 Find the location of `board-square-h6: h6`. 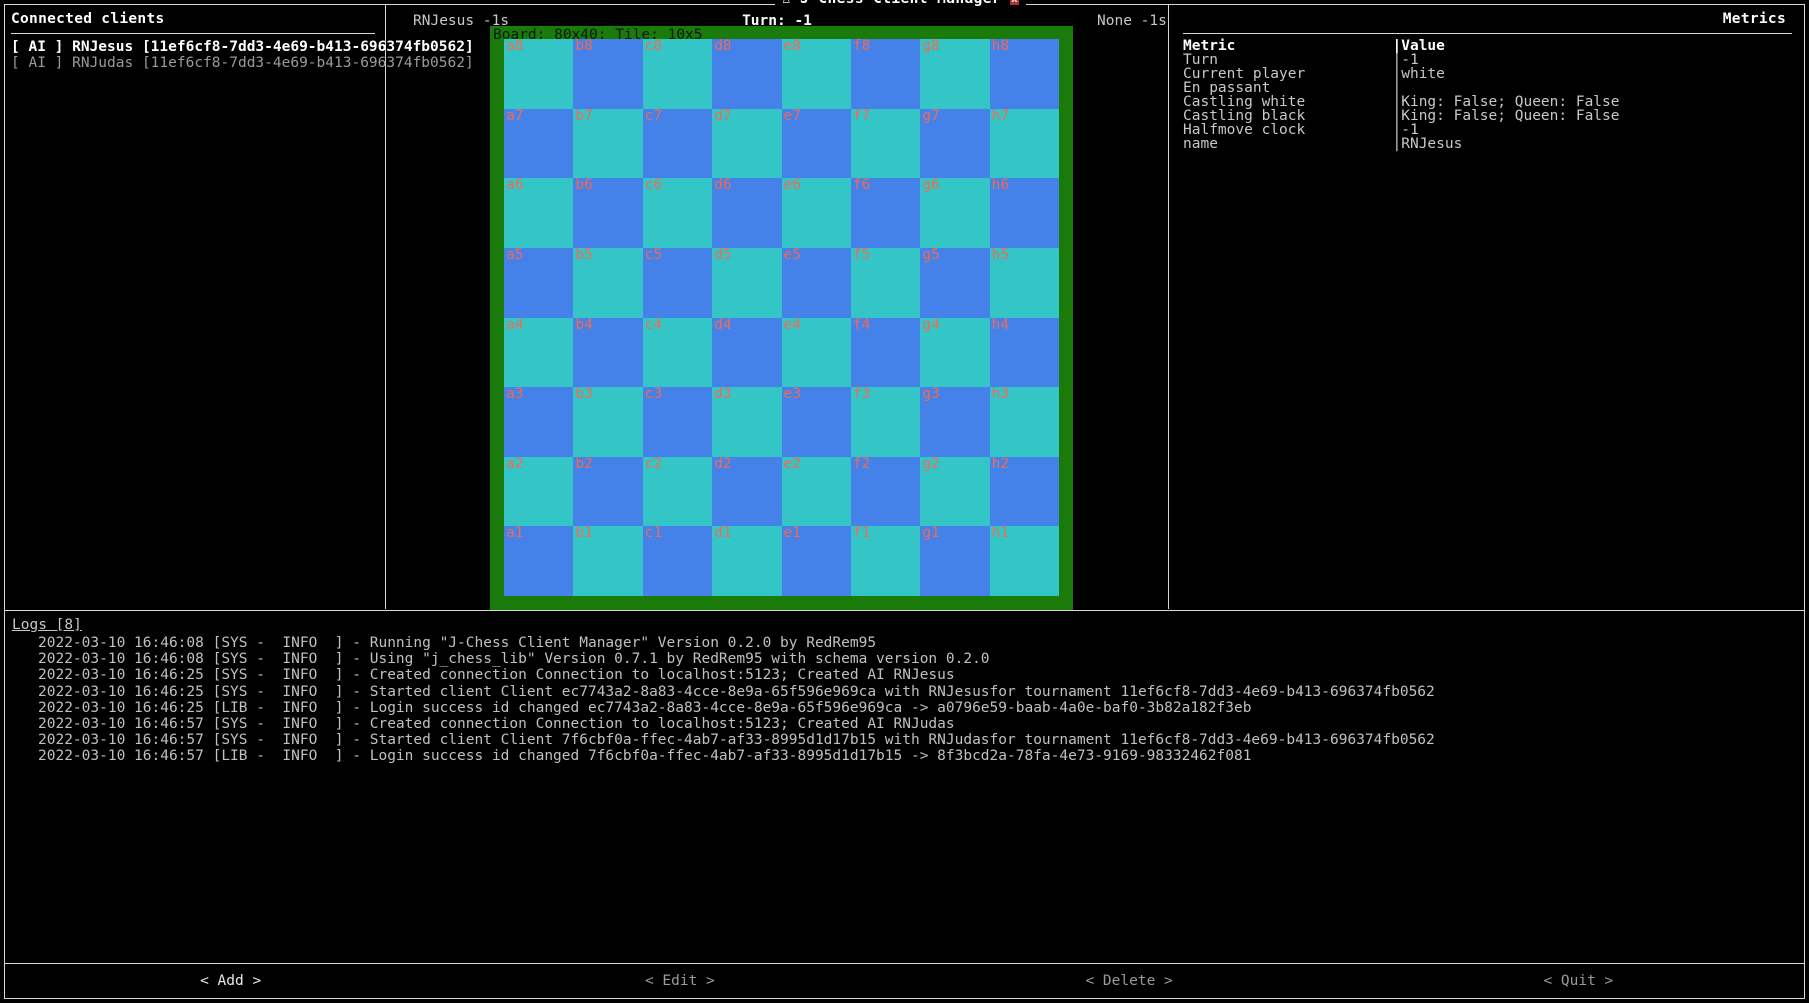

board-square-h6: h6 is located at coordinates (1024, 213).